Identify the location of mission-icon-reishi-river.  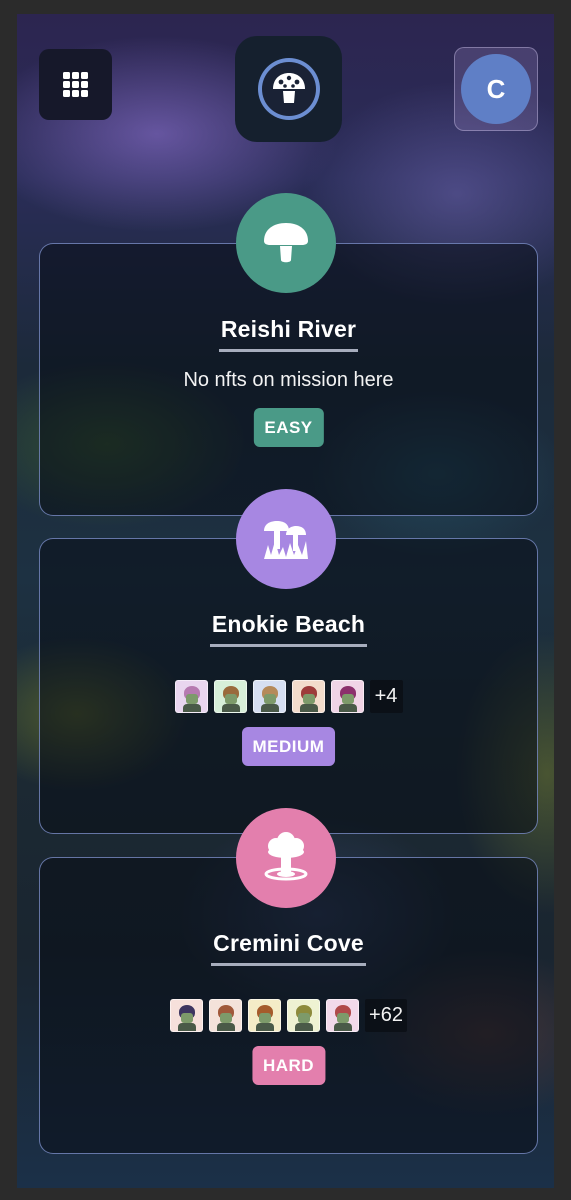
(285, 243).